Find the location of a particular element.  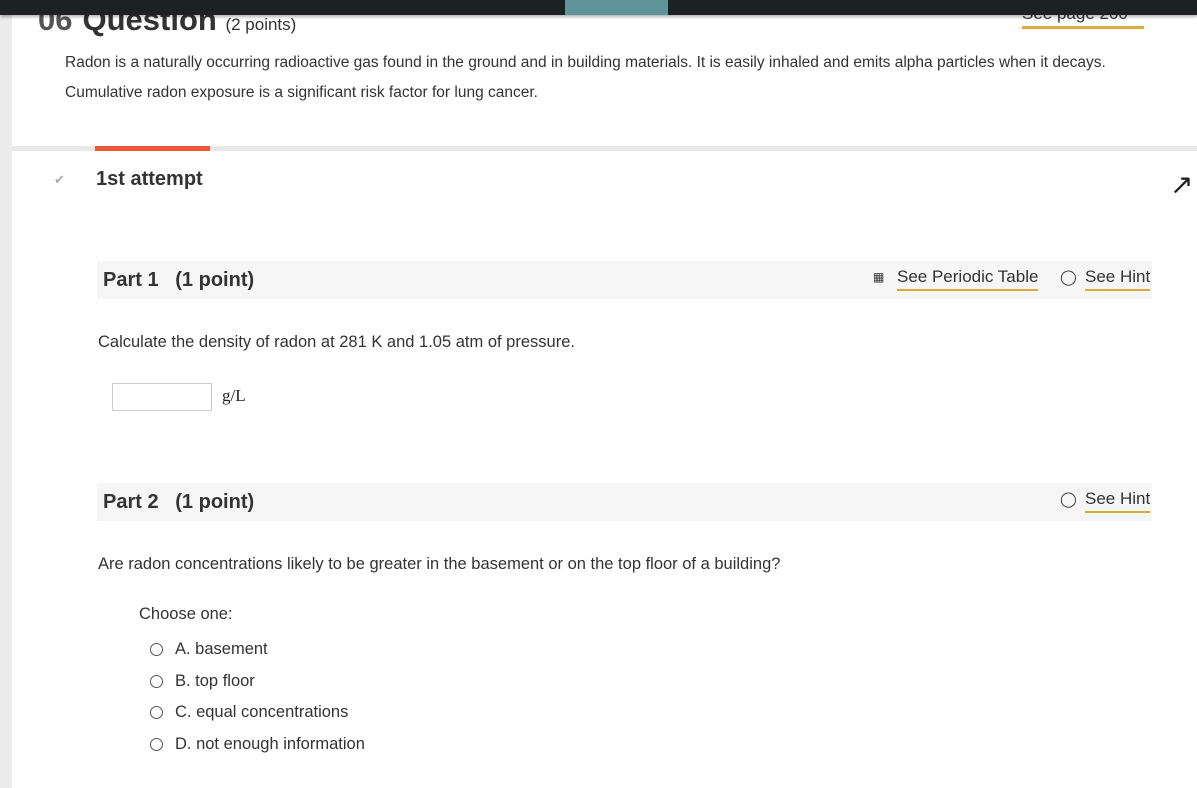

choose-one-label: Choose one: is located at coordinates (186, 614).